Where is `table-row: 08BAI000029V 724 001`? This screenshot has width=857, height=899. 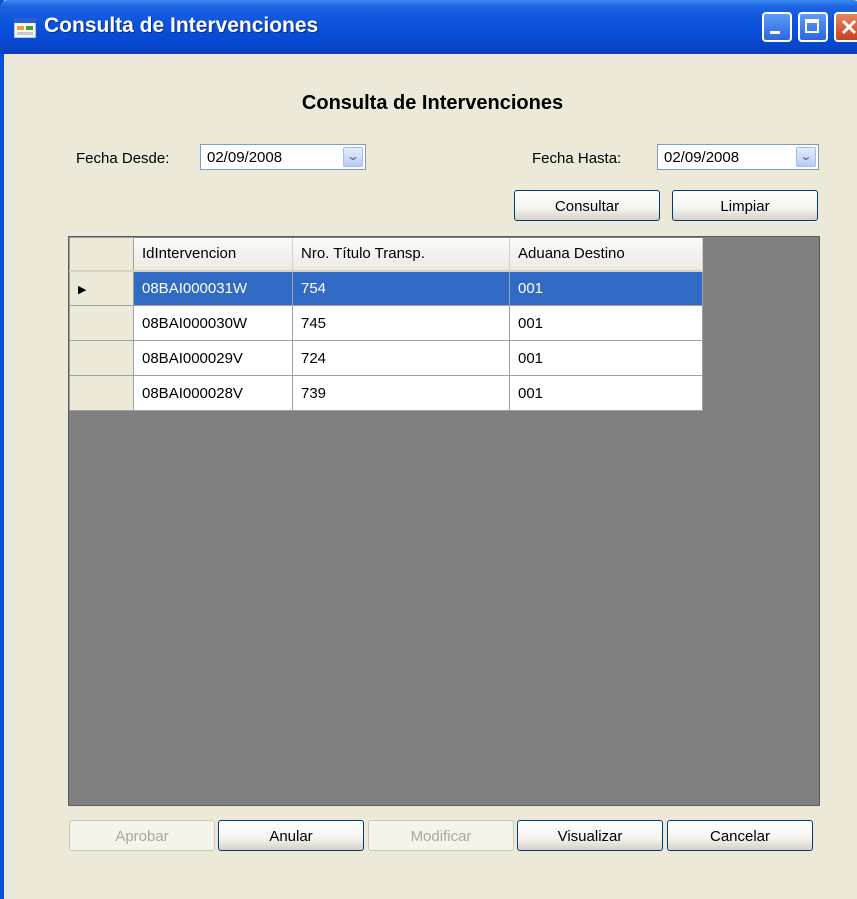
table-row: 08BAI000029V 724 001 is located at coordinates (386, 358).